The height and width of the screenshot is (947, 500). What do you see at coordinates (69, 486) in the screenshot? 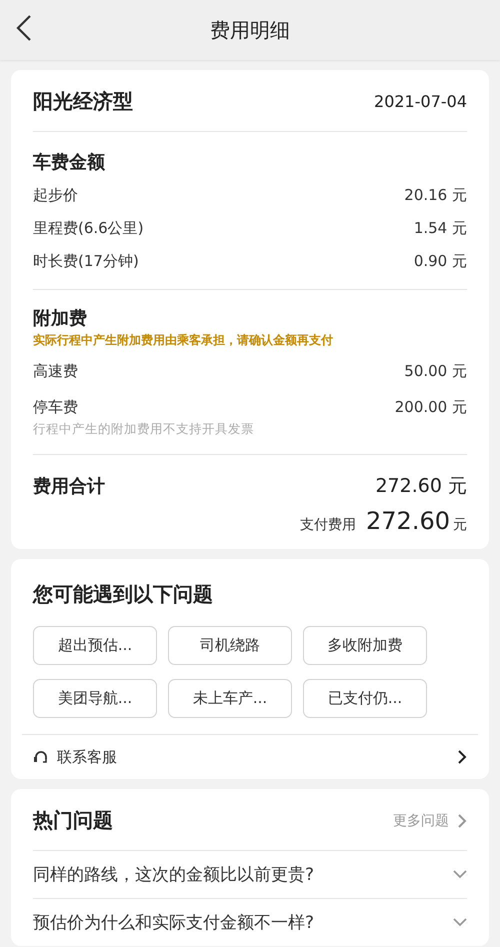
I see `total-label: 费用合计` at bounding box center [69, 486].